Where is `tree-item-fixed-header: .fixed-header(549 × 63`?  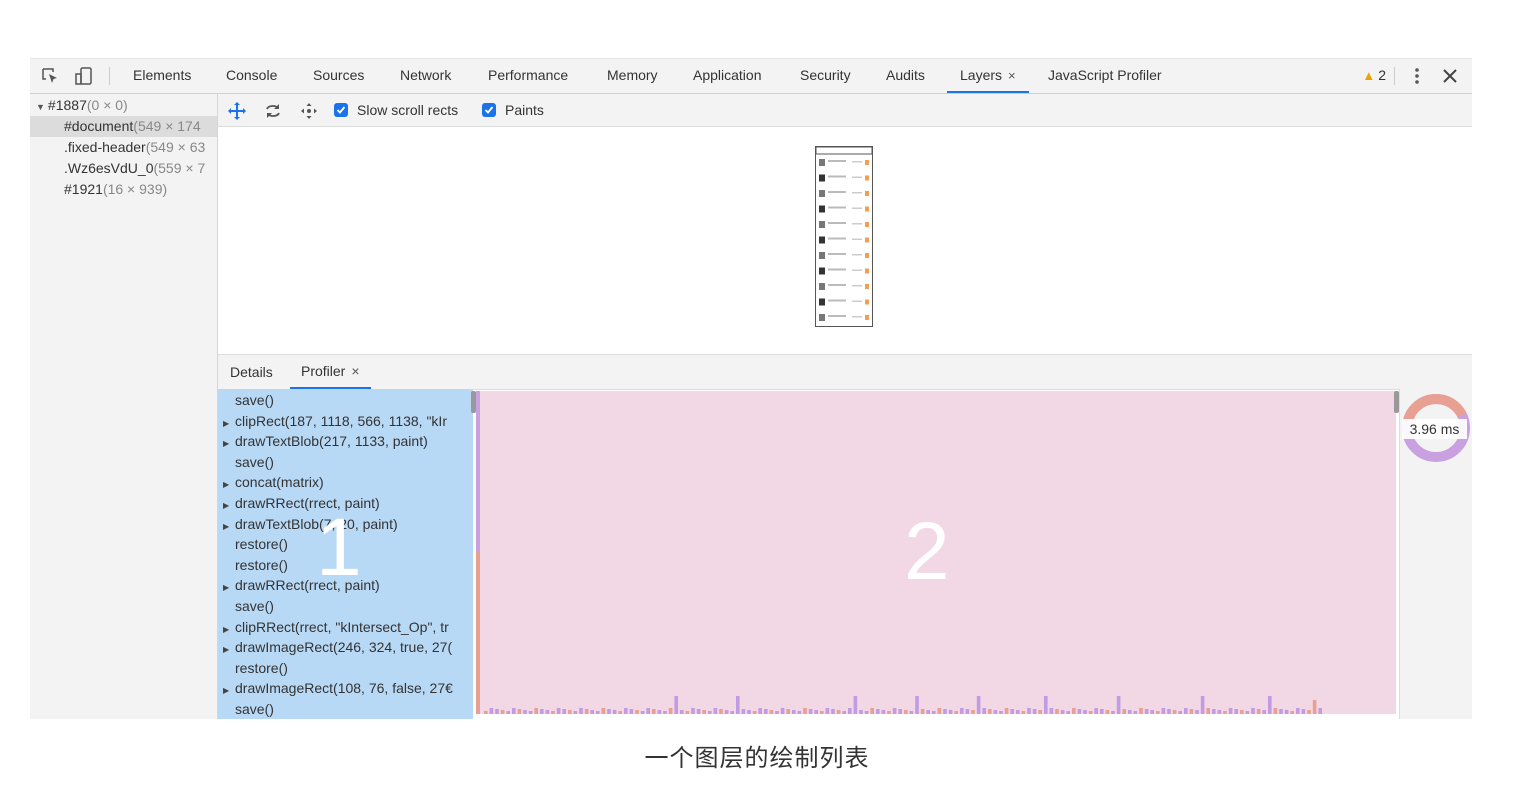
tree-item-fixed-header: .fixed-header(549 × 63 is located at coordinates (123, 147).